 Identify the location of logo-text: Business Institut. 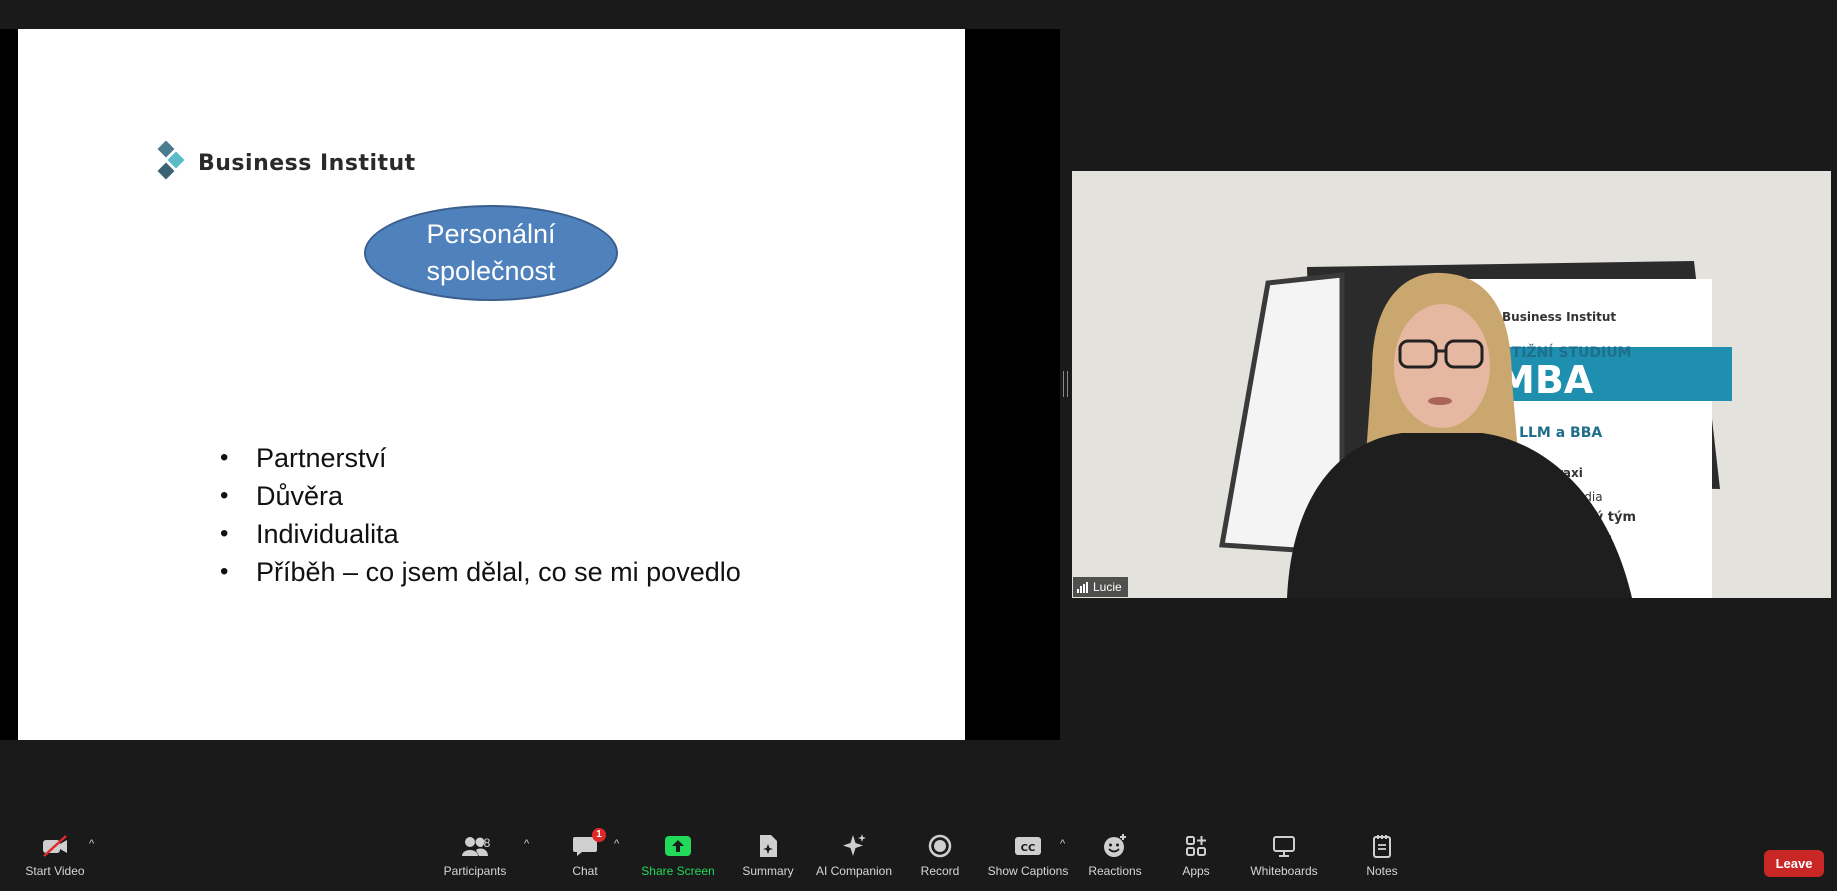
(307, 163).